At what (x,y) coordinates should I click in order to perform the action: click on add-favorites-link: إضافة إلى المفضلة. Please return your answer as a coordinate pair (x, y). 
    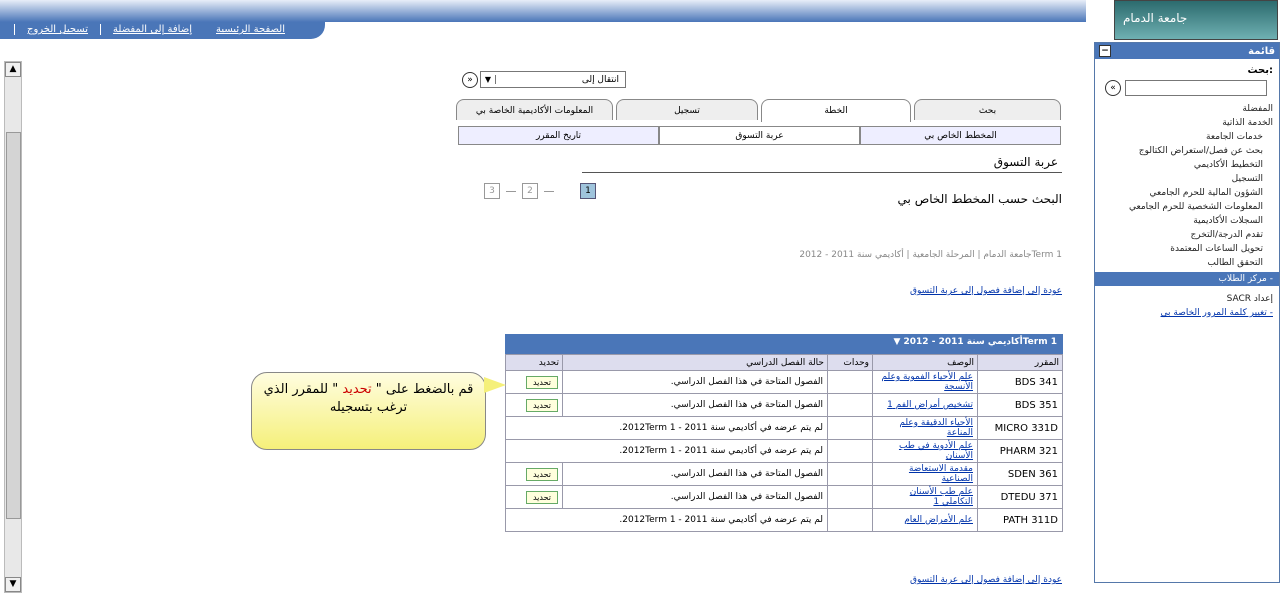
    Looking at the image, I should click on (152, 29).